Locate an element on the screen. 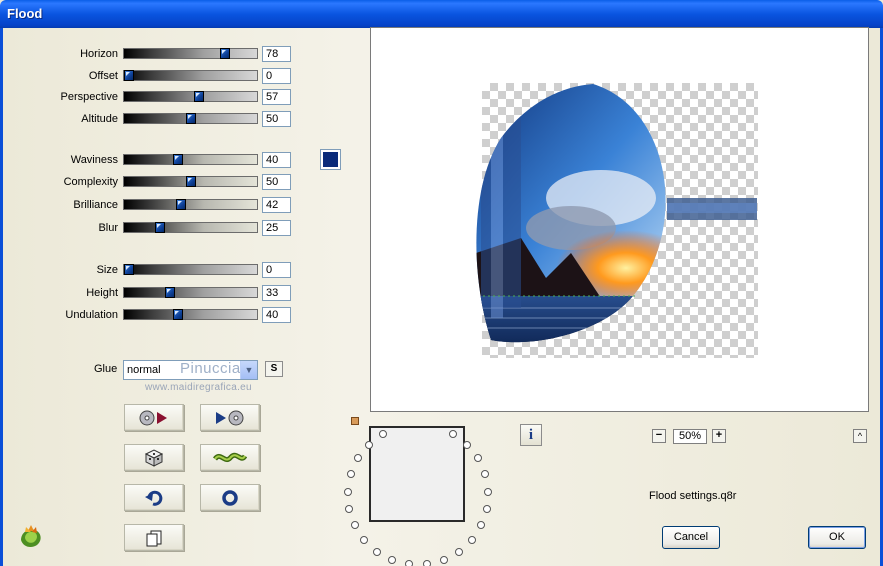 Image resolution: width=883 pixels, height=566 pixels. slider-value-waviness: 40 is located at coordinates (276, 160).